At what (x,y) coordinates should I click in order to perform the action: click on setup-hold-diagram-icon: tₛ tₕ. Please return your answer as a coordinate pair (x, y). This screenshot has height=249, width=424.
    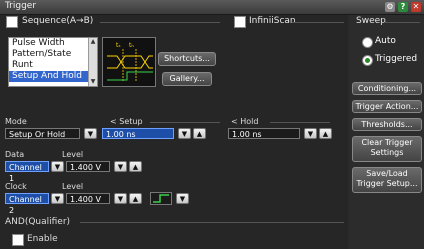
    Looking at the image, I should click on (129, 62).